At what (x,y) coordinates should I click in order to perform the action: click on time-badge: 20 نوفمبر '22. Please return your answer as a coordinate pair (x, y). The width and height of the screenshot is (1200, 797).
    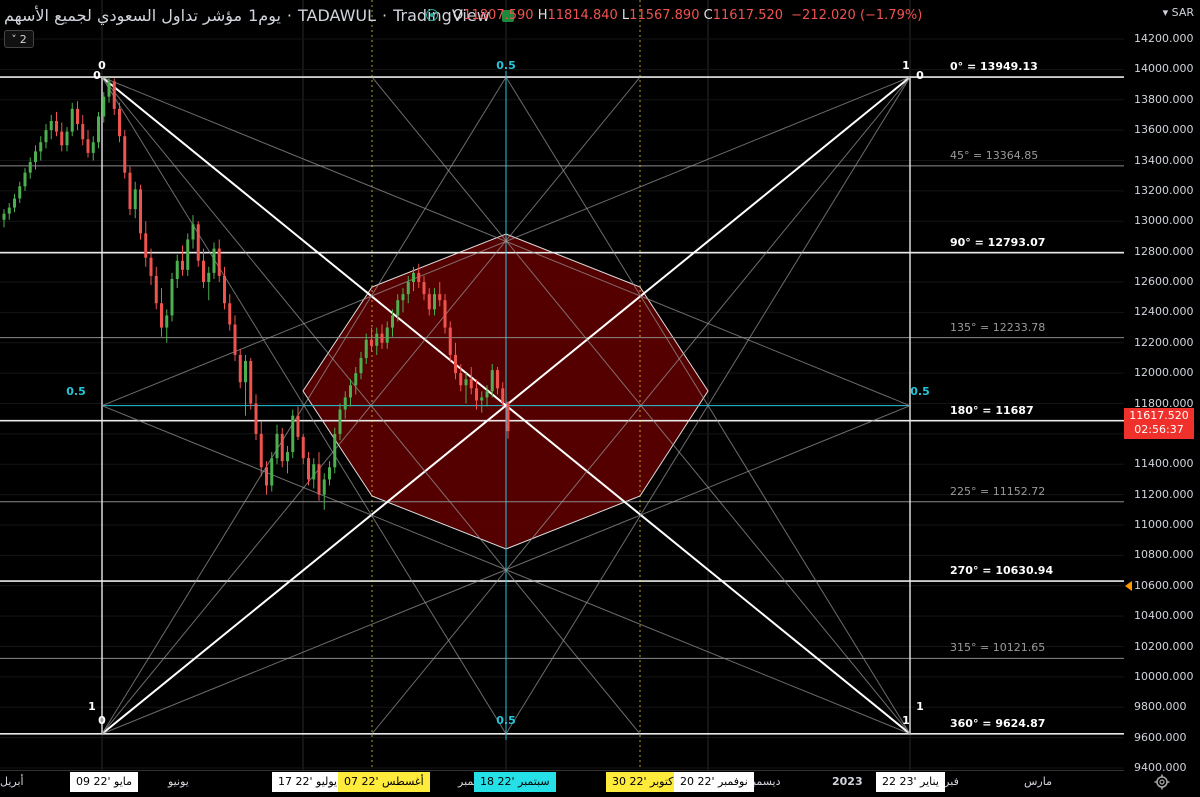
    Looking at the image, I should click on (714, 782).